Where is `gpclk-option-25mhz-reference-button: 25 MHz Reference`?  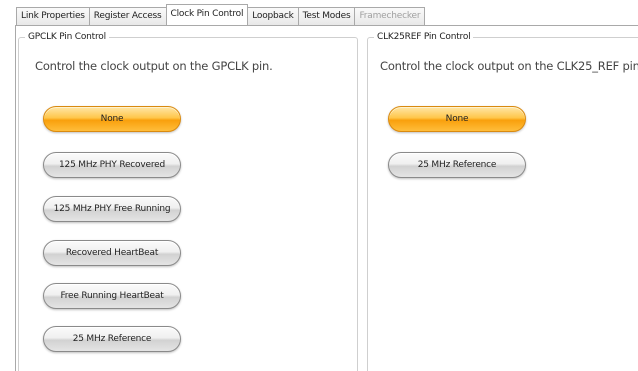 gpclk-option-25mhz-reference-button: 25 MHz Reference is located at coordinates (112, 339).